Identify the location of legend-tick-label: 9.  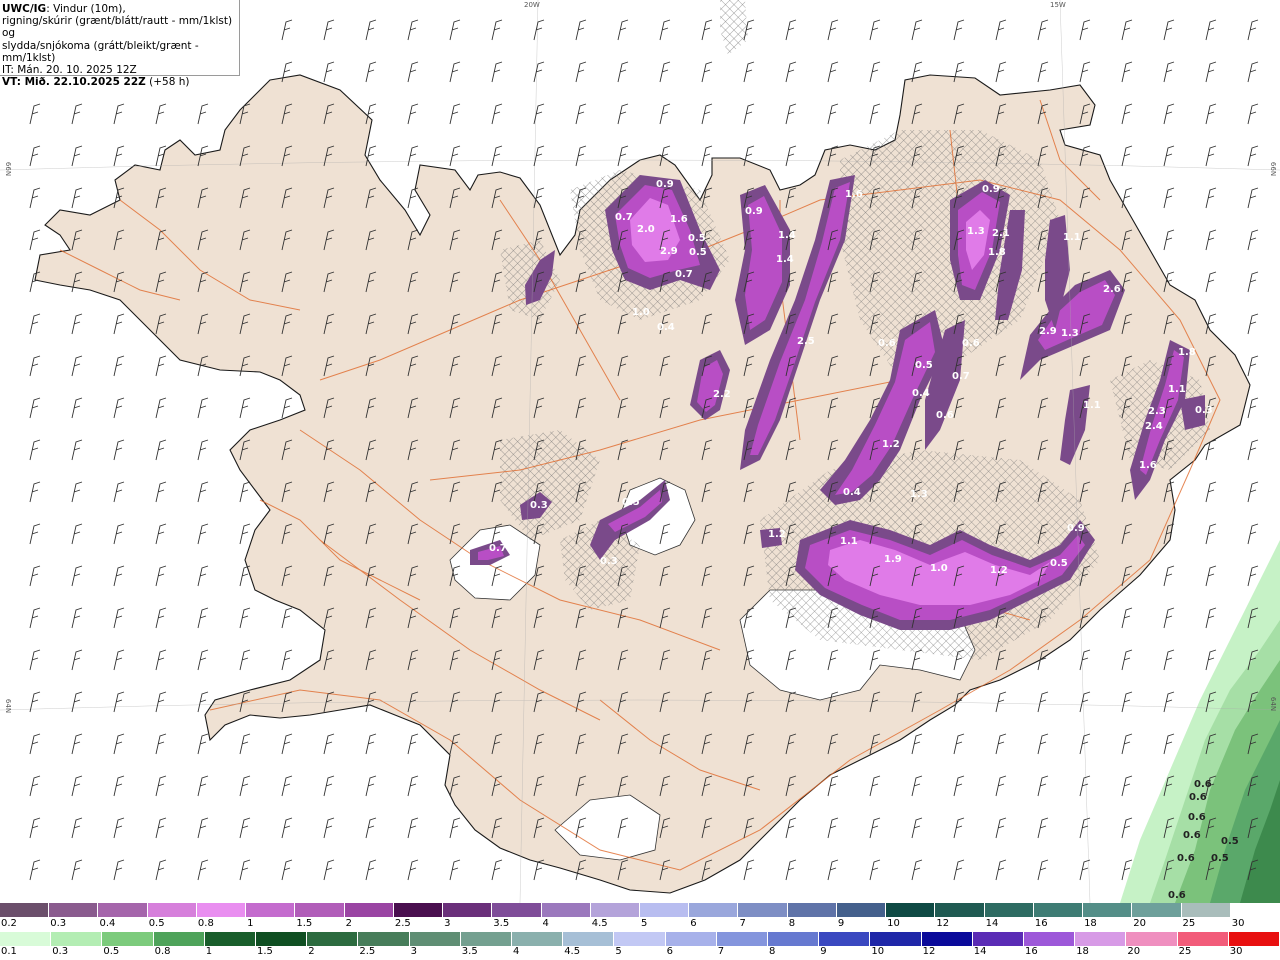
(841, 923).